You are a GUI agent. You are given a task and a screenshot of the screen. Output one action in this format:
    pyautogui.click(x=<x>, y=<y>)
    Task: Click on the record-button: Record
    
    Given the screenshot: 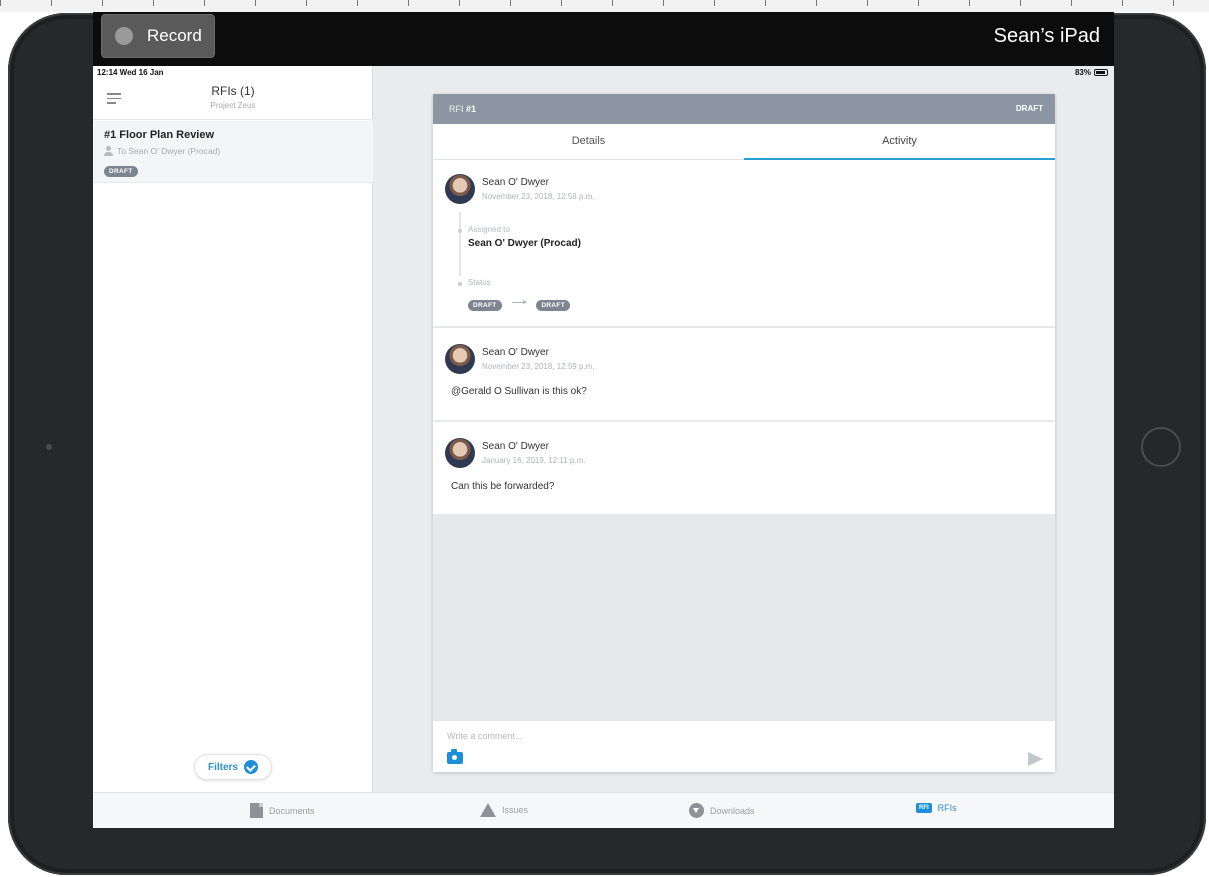 What is the action you would take?
    pyautogui.click(x=158, y=36)
    